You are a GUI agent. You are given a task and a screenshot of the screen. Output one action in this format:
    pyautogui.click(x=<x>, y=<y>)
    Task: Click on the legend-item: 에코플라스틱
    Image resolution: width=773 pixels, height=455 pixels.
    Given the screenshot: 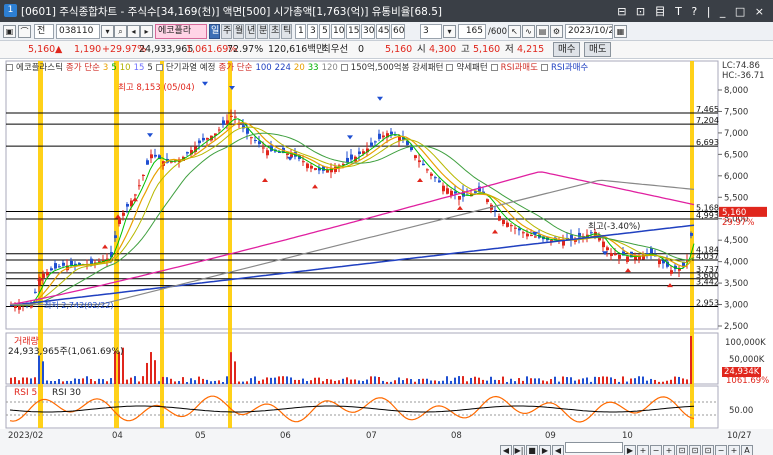 What is the action you would take?
    pyautogui.click(x=34, y=68)
    